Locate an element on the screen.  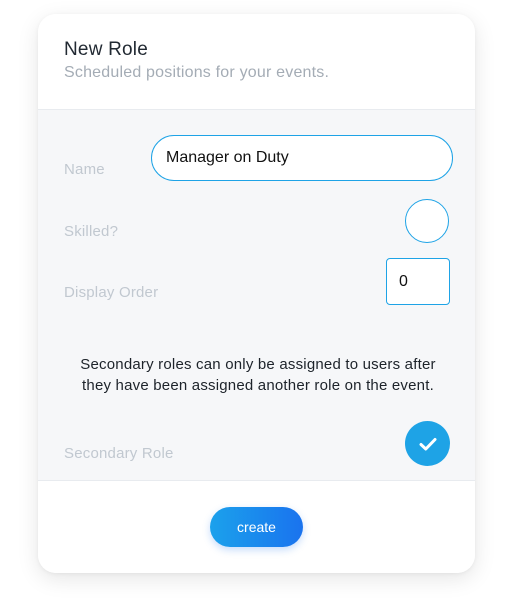
card-footer: create is located at coordinates (256, 527).